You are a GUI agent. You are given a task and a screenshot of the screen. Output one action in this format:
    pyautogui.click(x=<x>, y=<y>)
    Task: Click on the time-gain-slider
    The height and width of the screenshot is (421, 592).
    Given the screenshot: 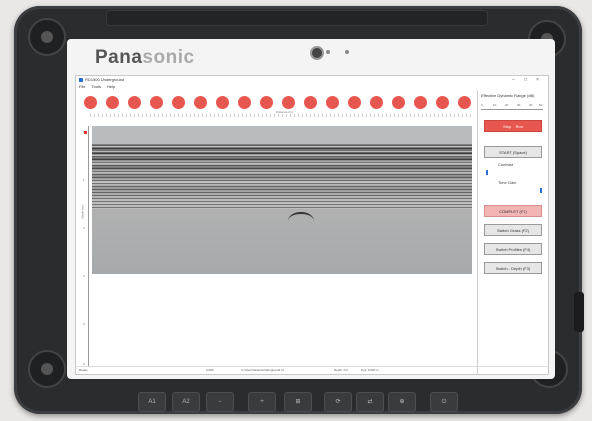 What is the action you would take?
    pyautogui.click(x=541, y=190)
    